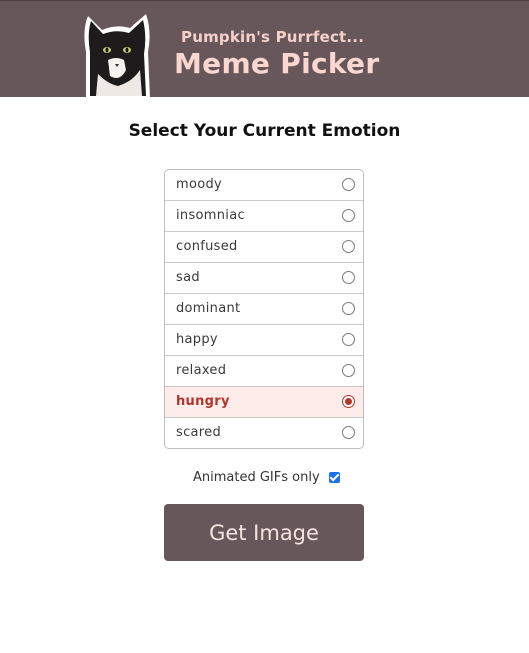 This screenshot has height=653, width=529. What do you see at coordinates (201, 370) in the screenshot?
I see `emotion-label: relaxed` at bounding box center [201, 370].